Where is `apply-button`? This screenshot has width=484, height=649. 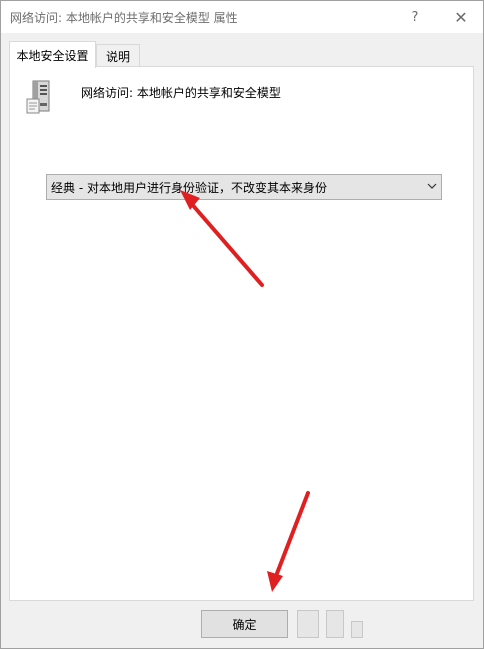
apply-button is located at coordinates (335, 624).